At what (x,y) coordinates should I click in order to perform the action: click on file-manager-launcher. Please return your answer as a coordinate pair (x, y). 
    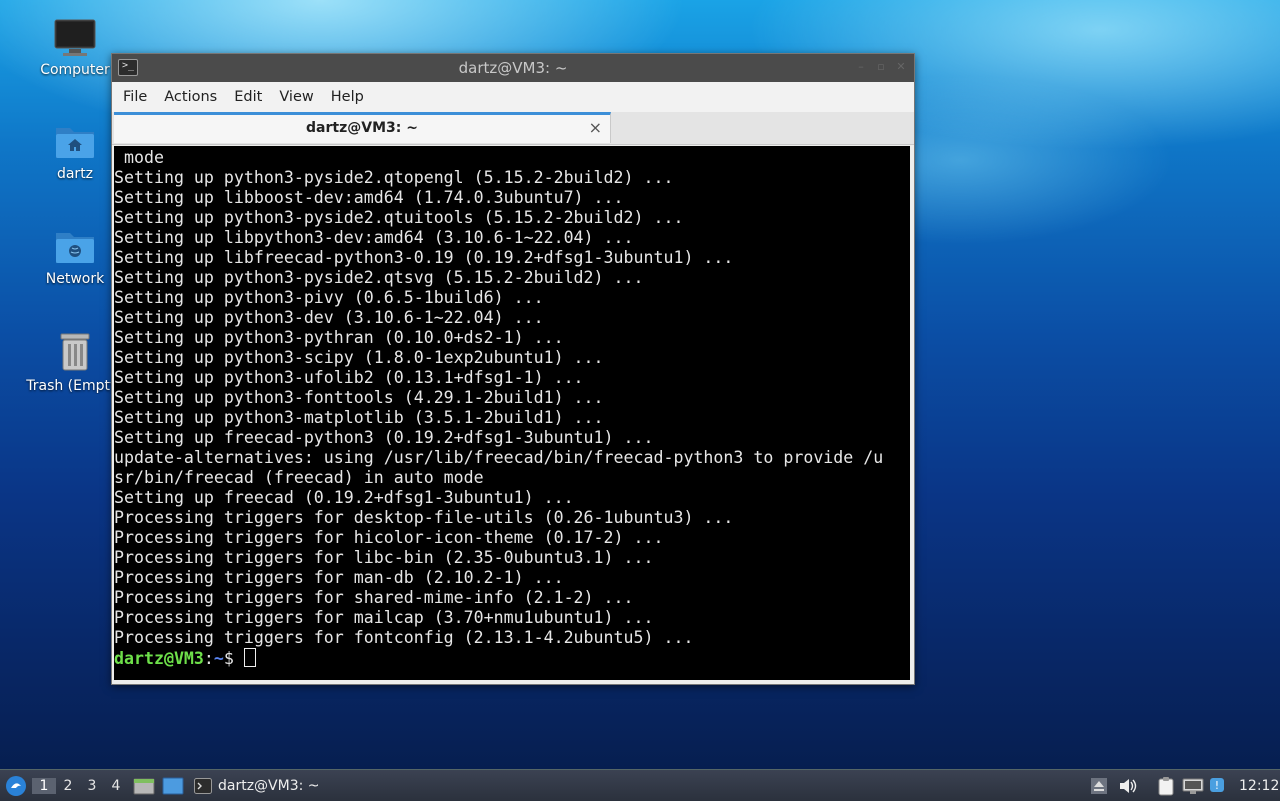
    Looking at the image, I should click on (144, 785).